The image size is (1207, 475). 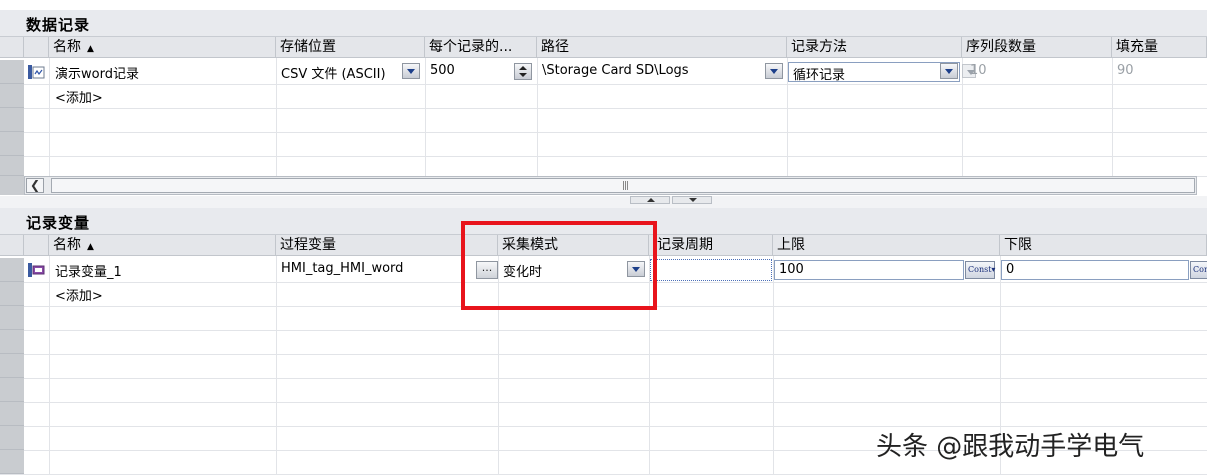 I want to click on log-tag-icon, so click(x=36, y=270).